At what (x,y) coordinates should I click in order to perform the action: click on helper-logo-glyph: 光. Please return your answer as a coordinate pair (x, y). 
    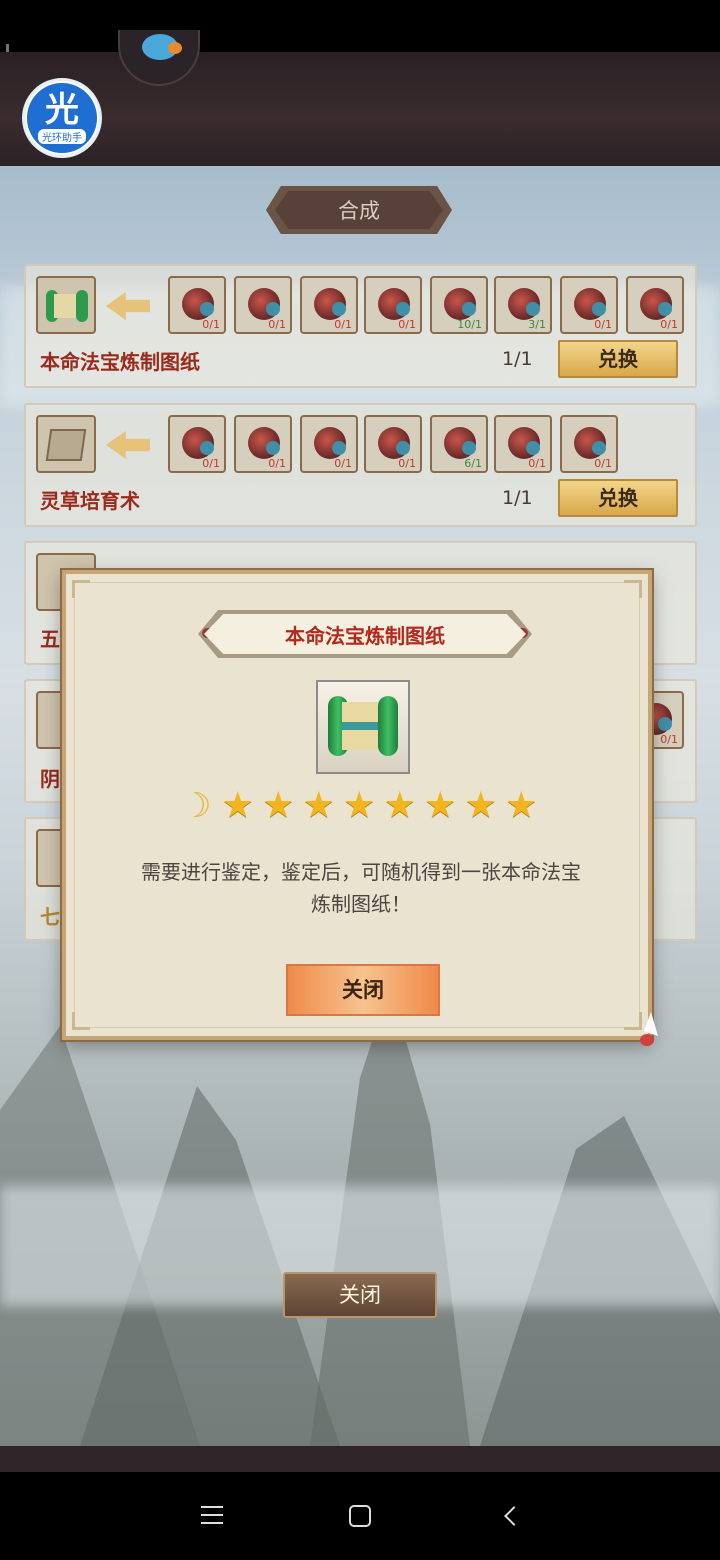
    Looking at the image, I should click on (62, 109).